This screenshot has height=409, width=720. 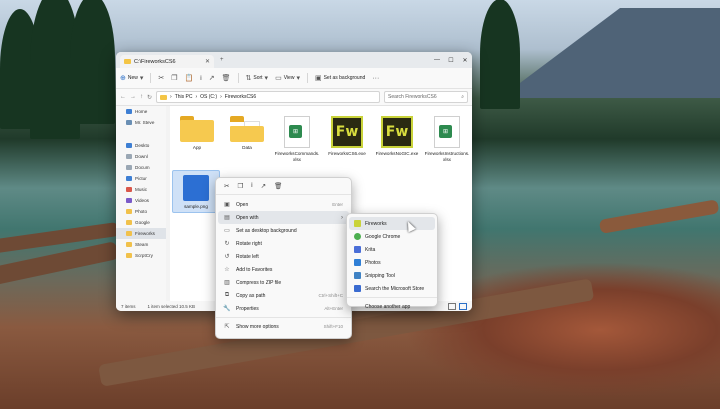 I want to click on address-bar: › This PC › OS (C:) › FireworksCS6, so click(x=268, y=97).